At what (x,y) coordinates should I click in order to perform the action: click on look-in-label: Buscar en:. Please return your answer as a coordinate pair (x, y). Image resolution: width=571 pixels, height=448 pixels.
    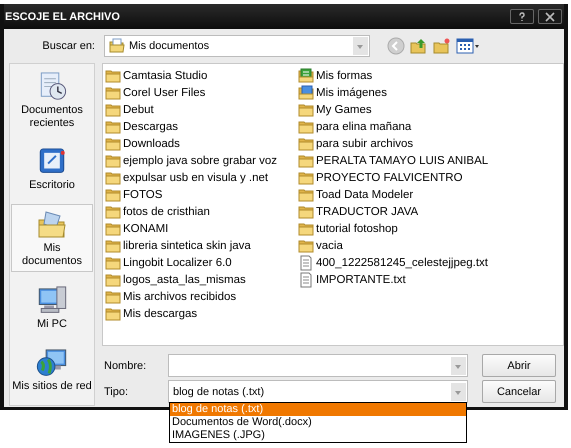
    Looking at the image, I should click on (68, 46).